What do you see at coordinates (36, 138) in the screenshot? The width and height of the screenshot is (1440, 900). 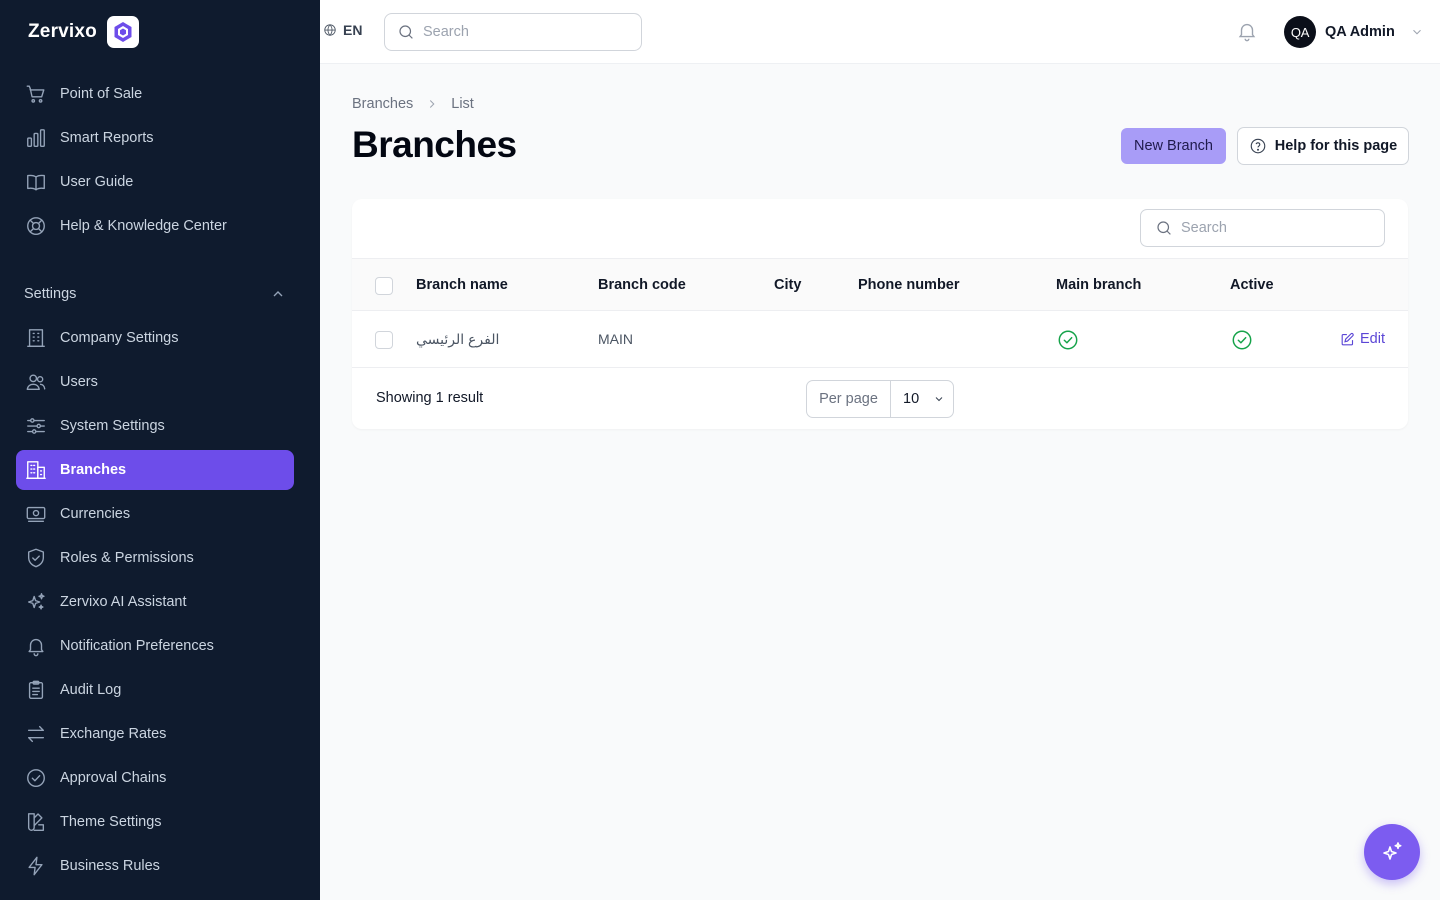 I see `bar-chart-icon` at bounding box center [36, 138].